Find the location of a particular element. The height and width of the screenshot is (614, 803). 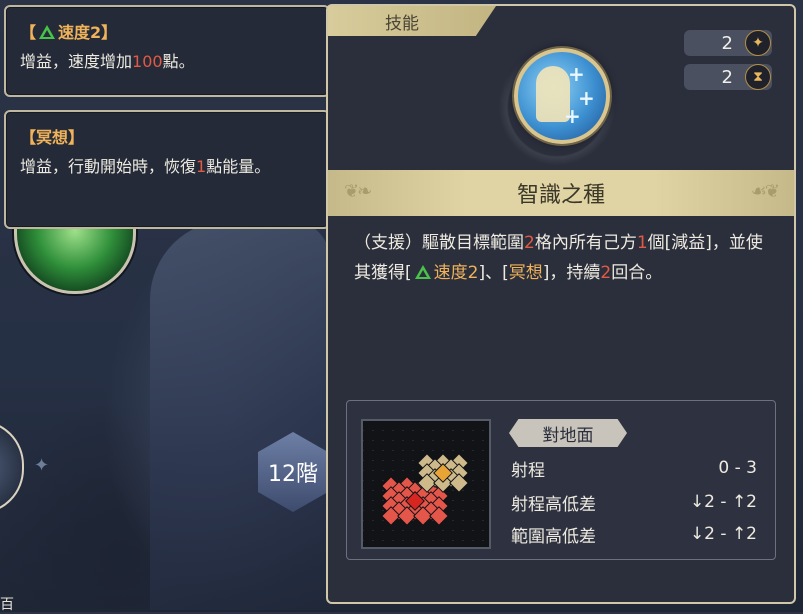

stat-label: 射程 is located at coordinates (528, 470).